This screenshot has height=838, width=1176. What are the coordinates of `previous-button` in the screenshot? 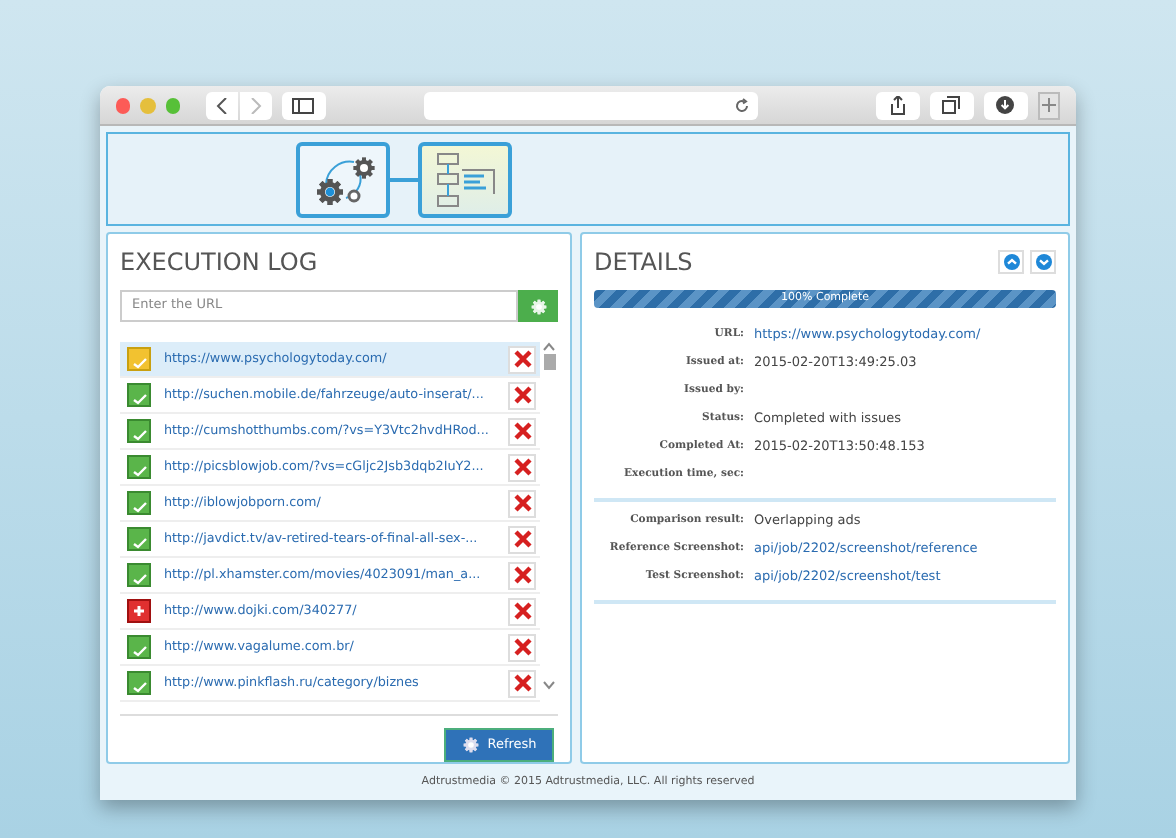 It's located at (1011, 262).